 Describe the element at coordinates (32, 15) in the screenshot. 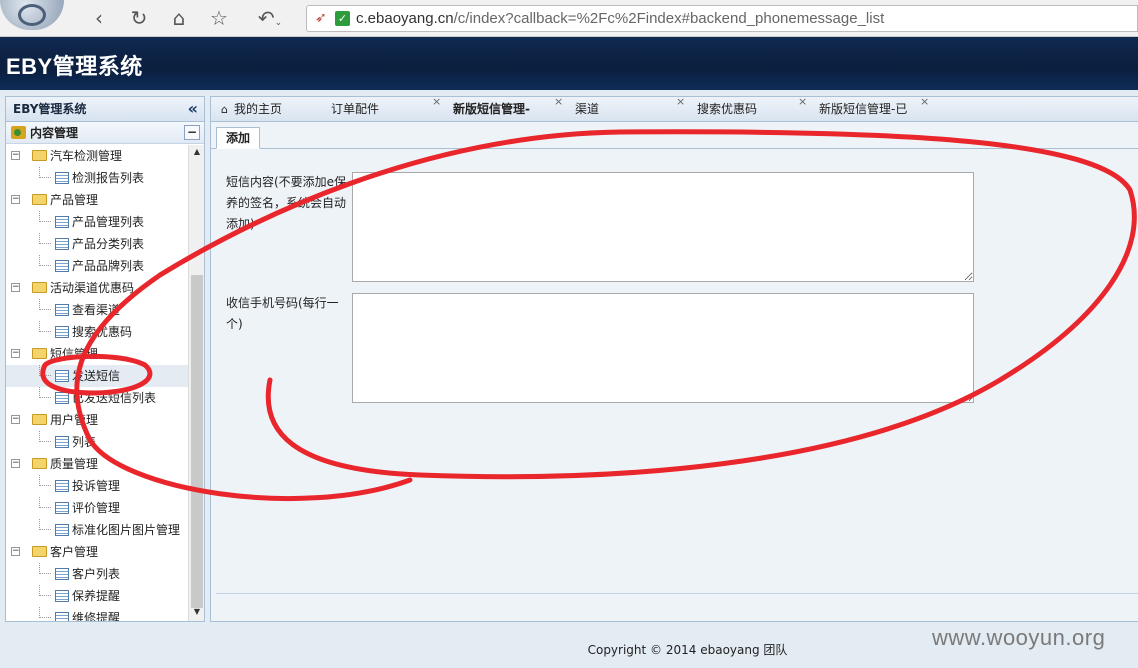

I see `browser-logo` at that location.